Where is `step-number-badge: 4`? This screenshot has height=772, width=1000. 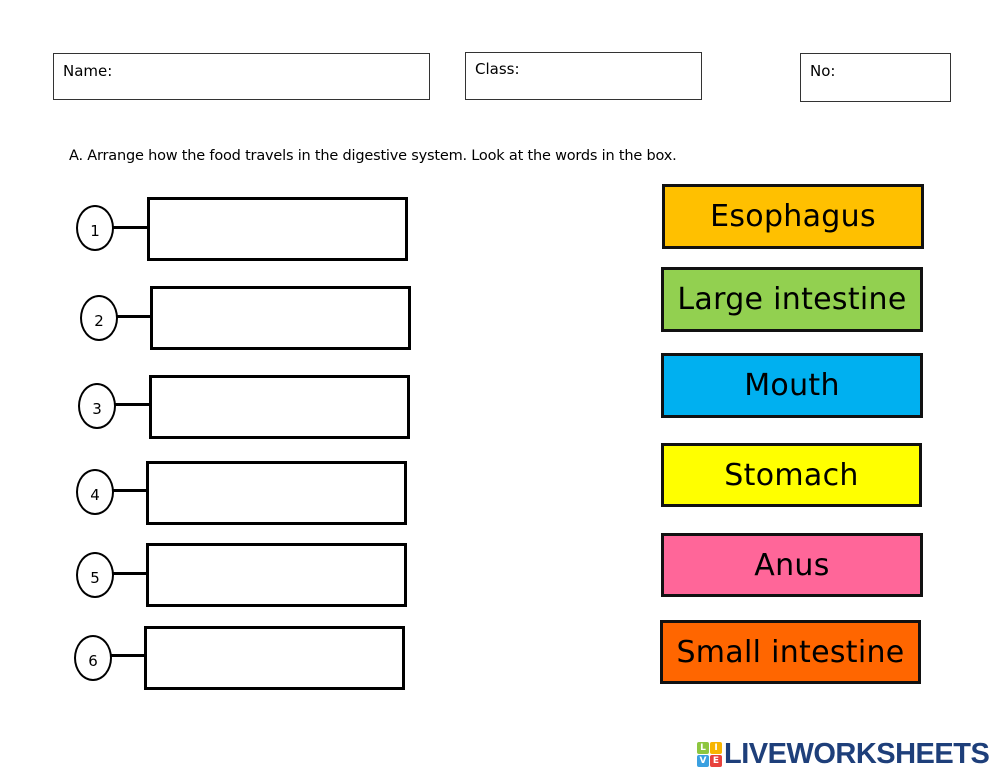
step-number-badge: 4 is located at coordinates (95, 492).